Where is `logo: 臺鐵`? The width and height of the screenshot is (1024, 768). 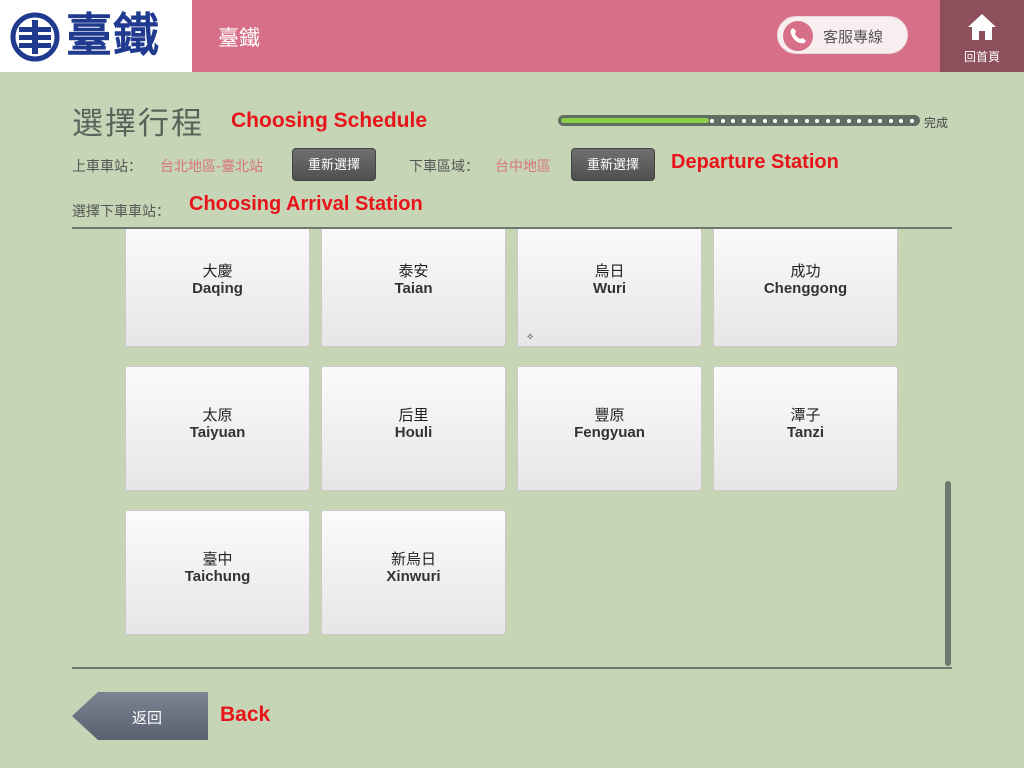
logo: 臺鐵 is located at coordinates (96, 36).